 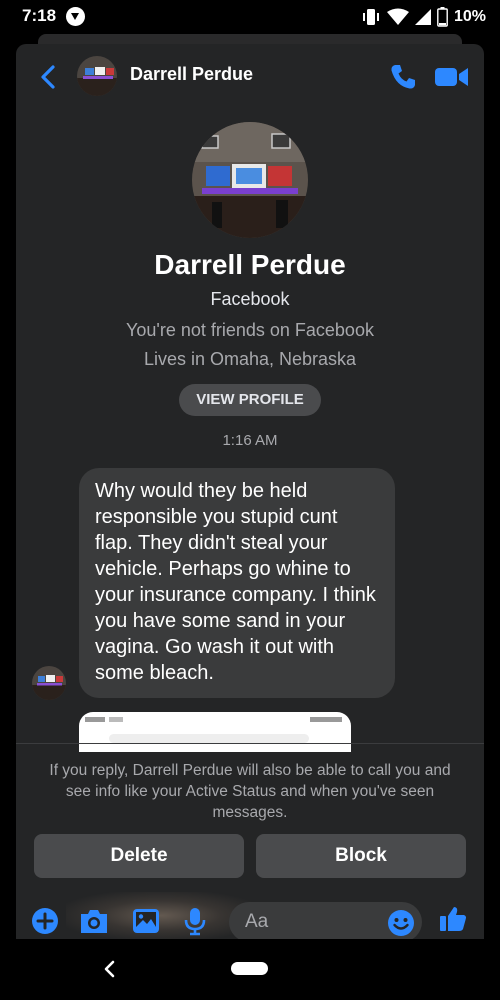 What do you see at coordinates (397, 16) in the screenshot?
I see `wifi-icon` at bounding box center [397, 16].